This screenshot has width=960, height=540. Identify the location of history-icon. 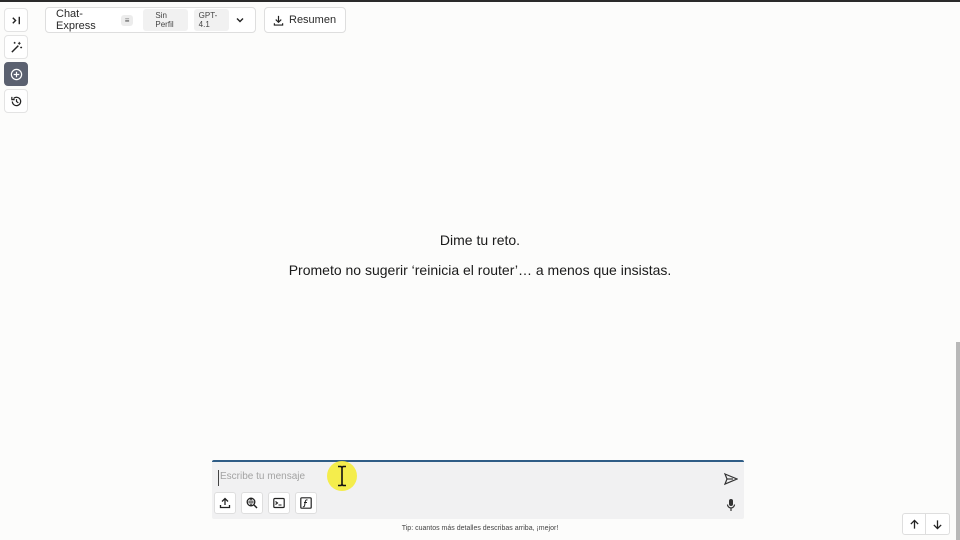
(15, 101).